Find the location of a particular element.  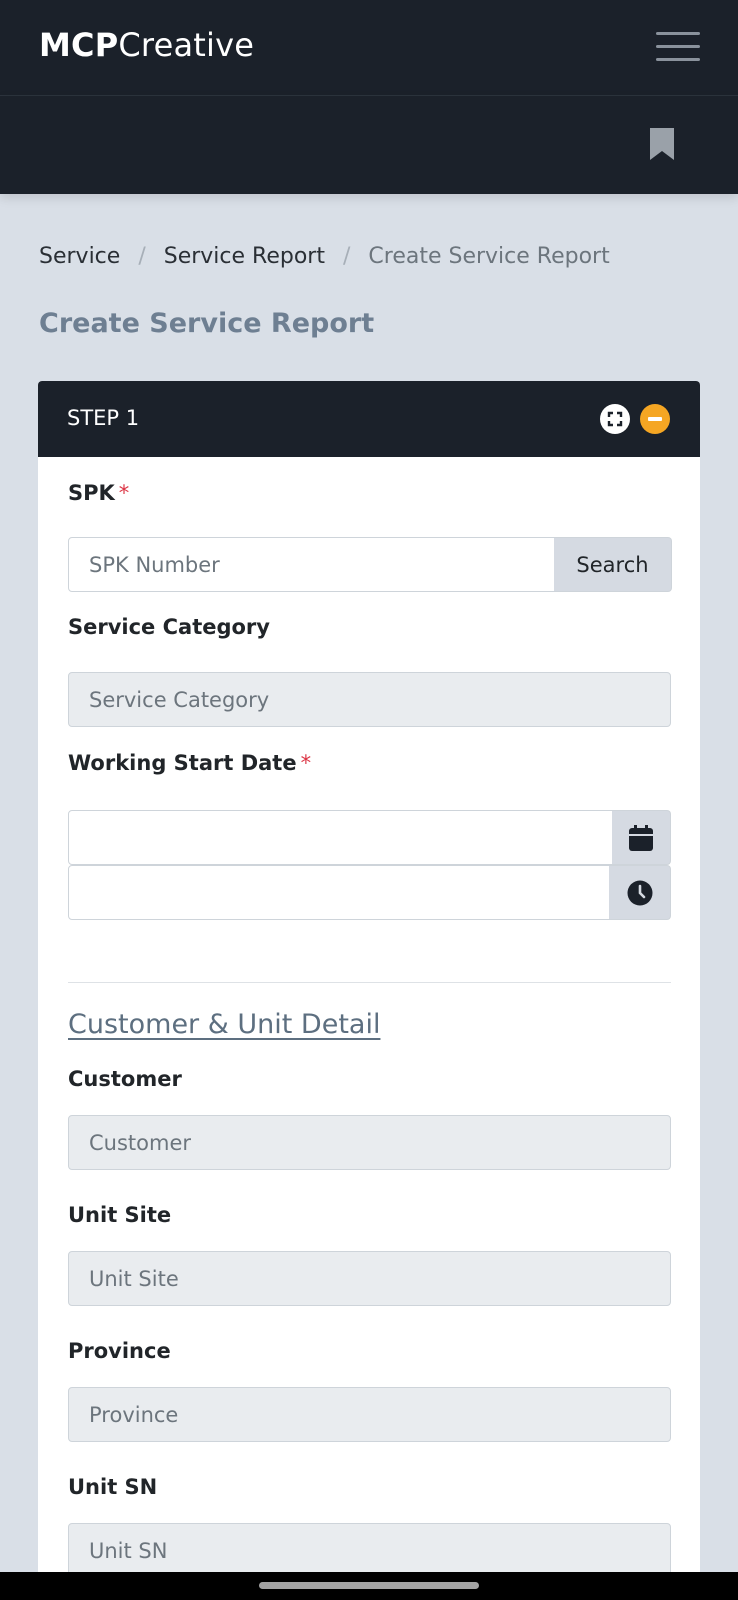

unit-site-field is located at coordinates (369, 1278).